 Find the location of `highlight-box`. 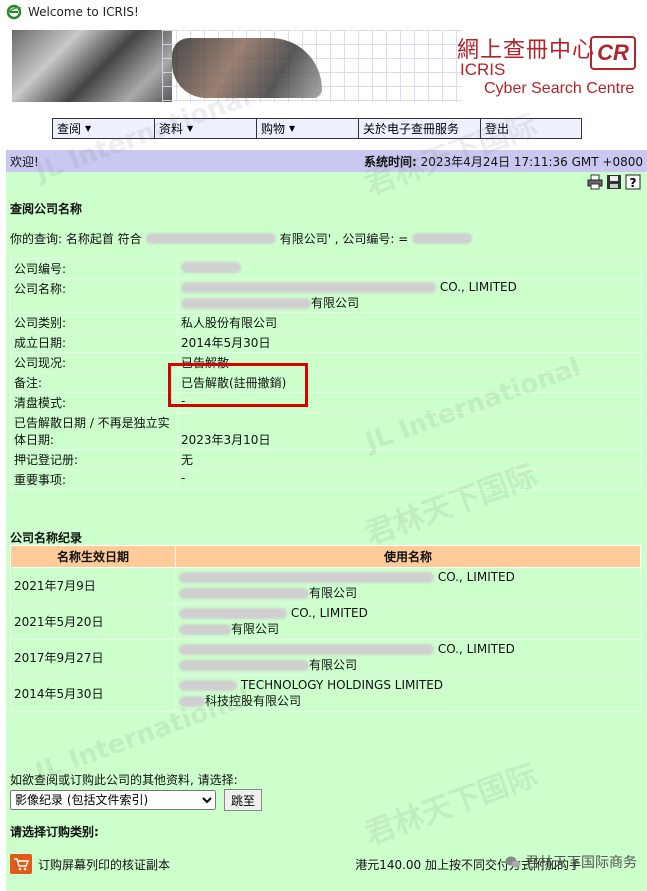

highlight-box is located at coordinates (238, 385).